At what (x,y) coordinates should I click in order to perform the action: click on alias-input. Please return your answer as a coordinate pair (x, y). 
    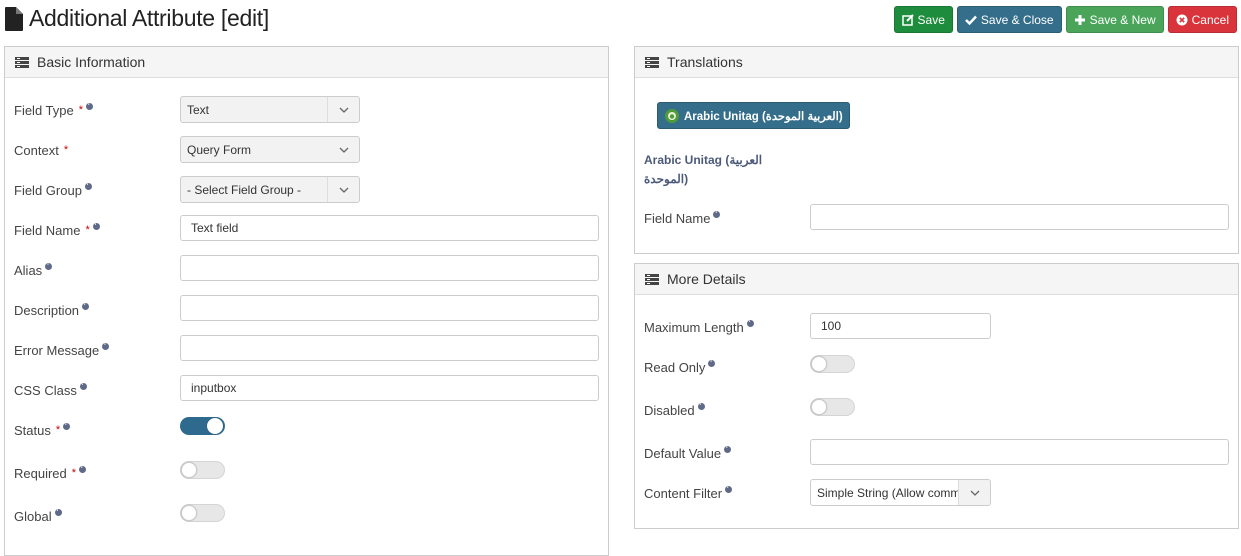
    Looking at the image, I should click on (389, 268).